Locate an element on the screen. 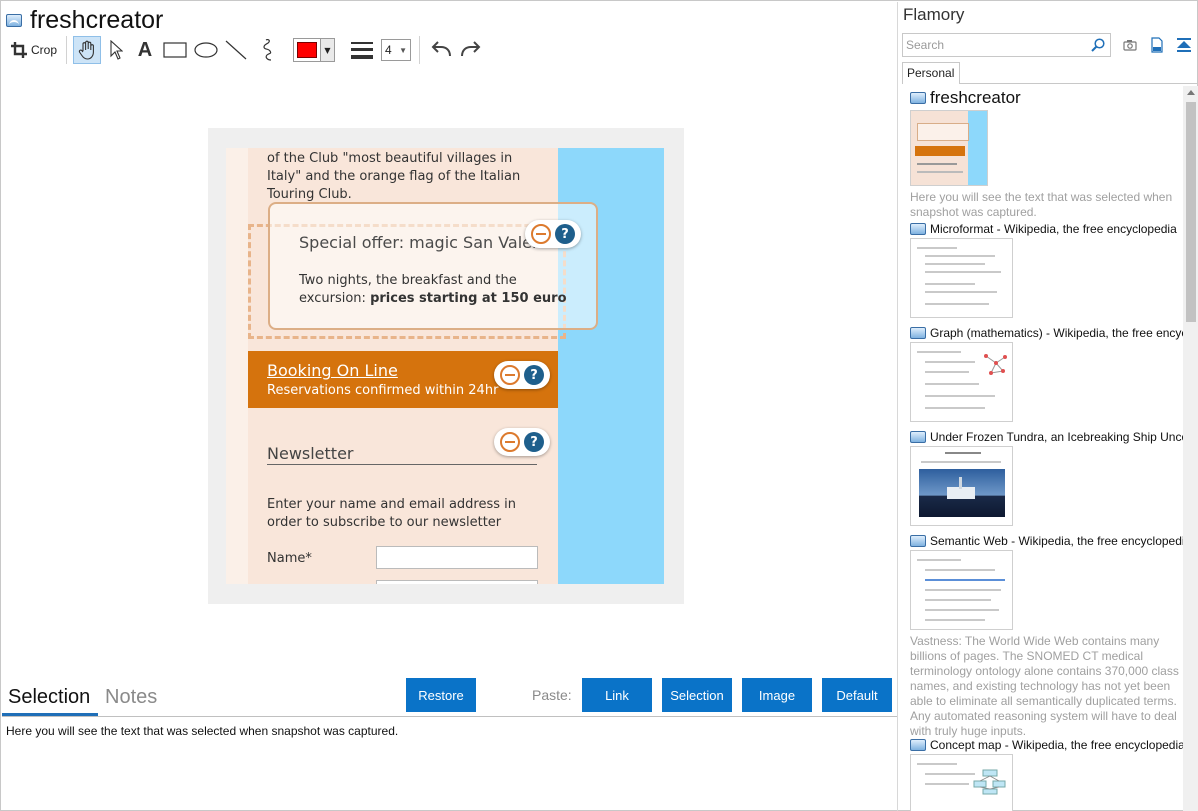 The image size is (1198, 811). color-picker: ▼ is located at coordinates (314, 50).